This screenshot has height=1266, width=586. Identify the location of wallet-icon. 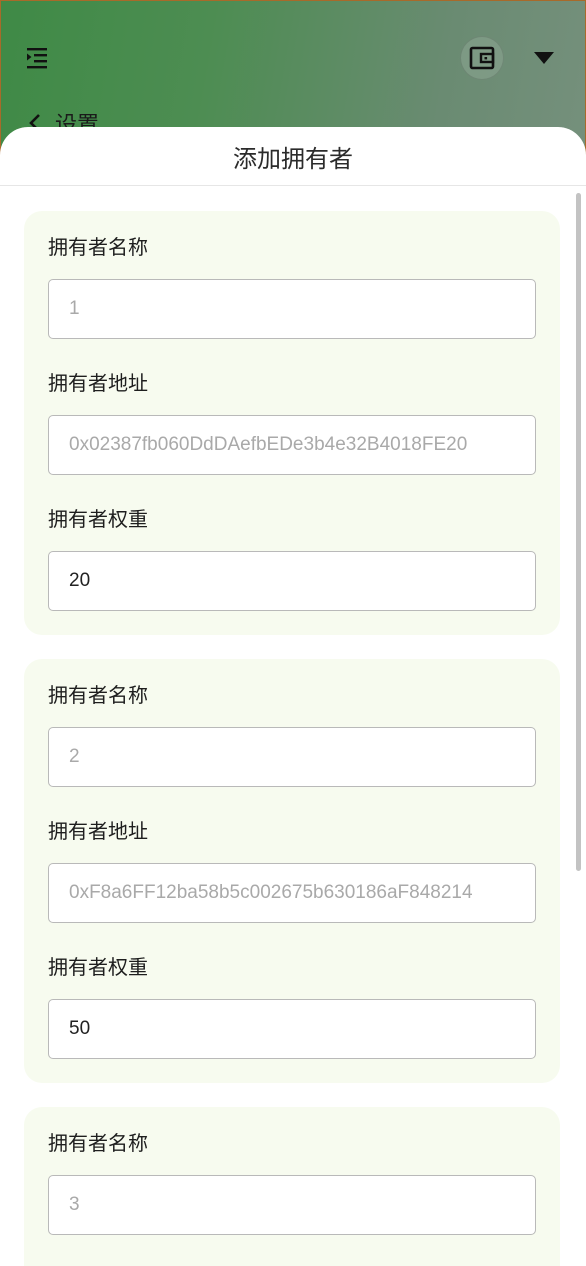
(482, 58).